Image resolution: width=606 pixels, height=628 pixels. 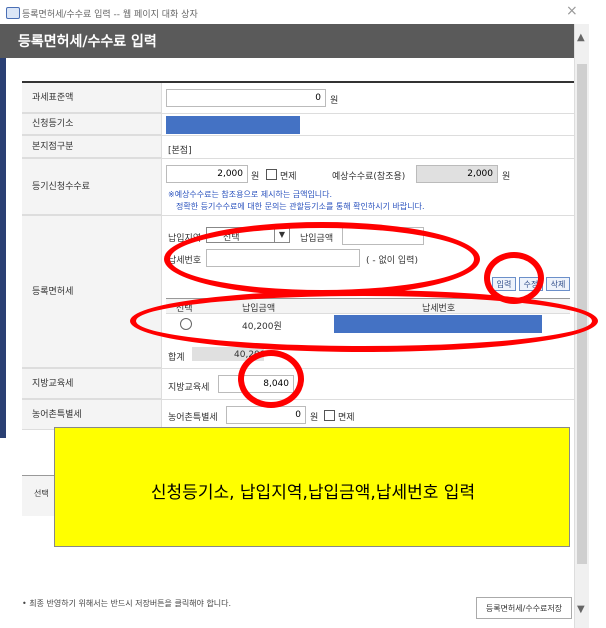 I want to click on tax-base-unit: 원, so click(x=334, y=101).